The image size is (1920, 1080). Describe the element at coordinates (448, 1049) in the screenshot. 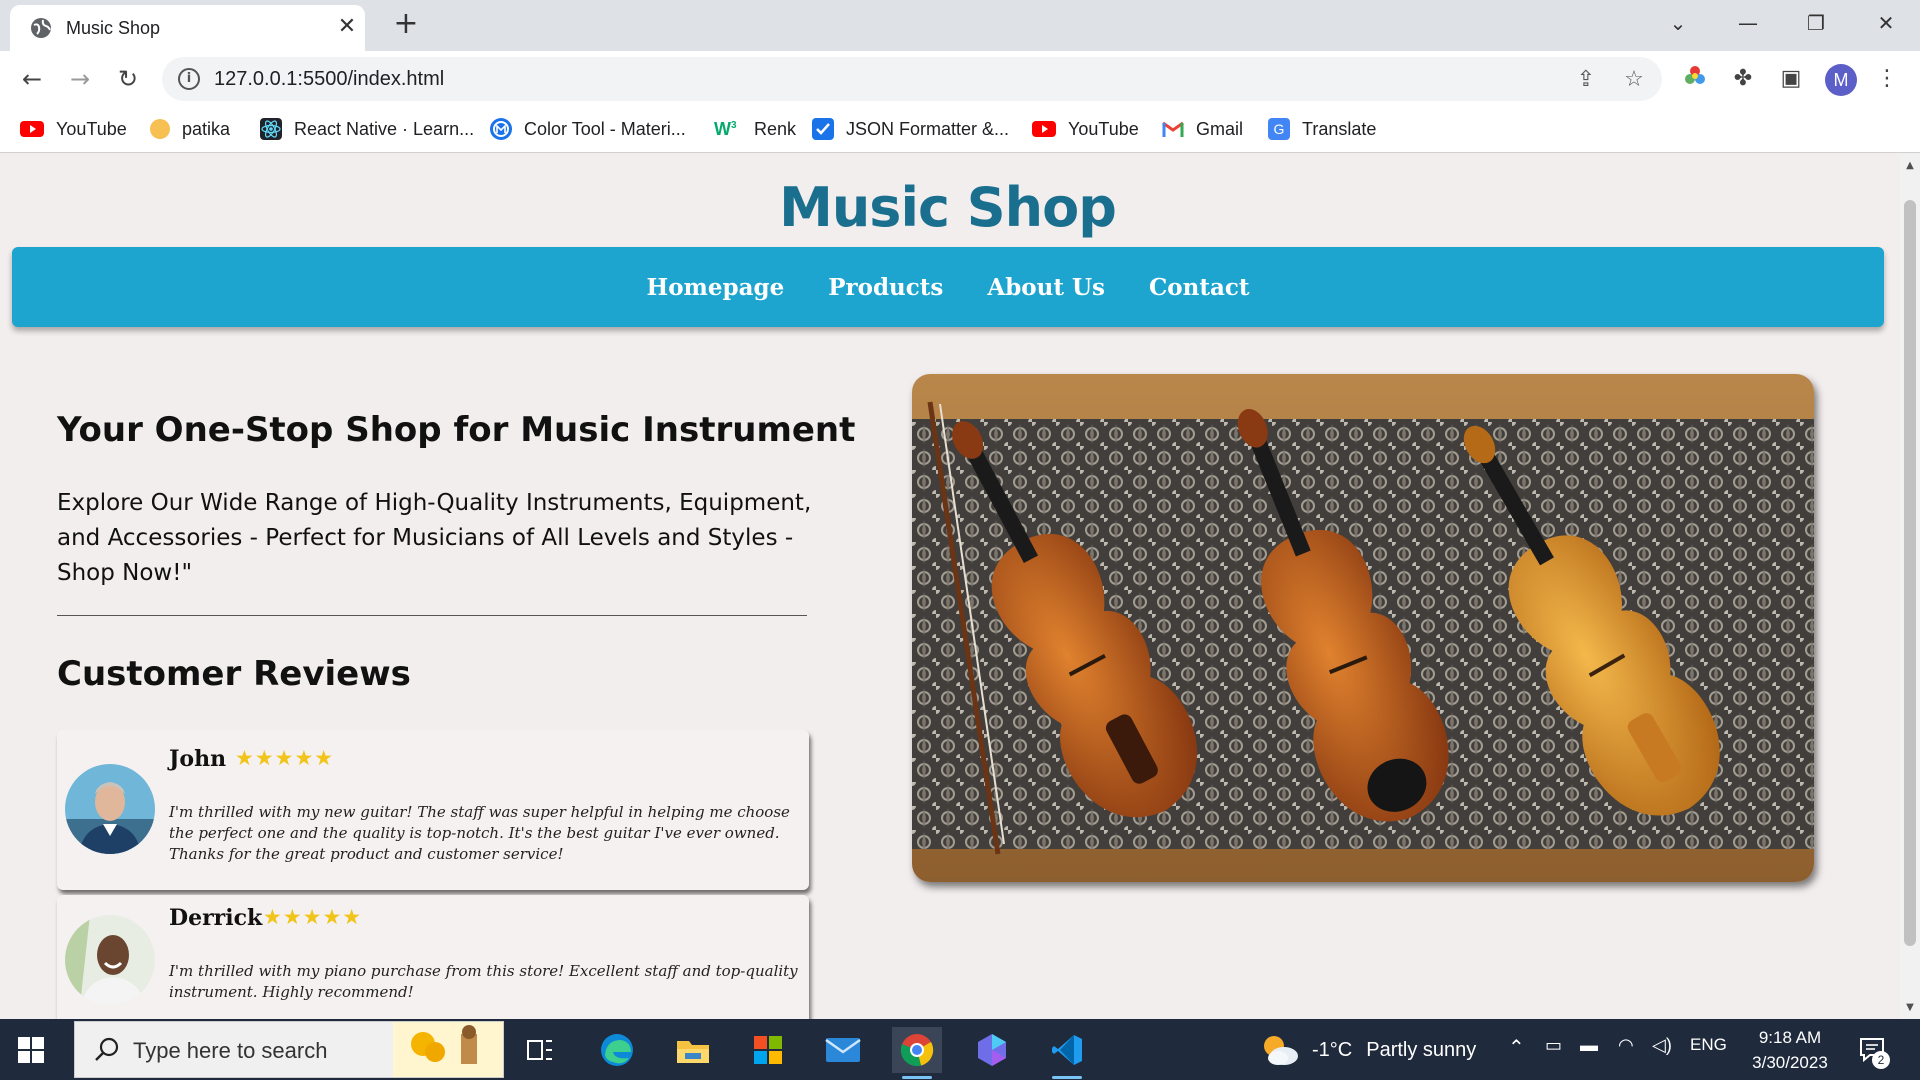

I see `search-highlight-art-icon` at that location.